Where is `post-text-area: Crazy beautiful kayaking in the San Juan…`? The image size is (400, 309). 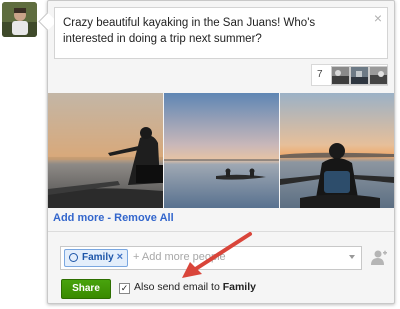
post-text-area: Crazy beautiful kayaking in the San Juan… is located at coordinates (221, 33).